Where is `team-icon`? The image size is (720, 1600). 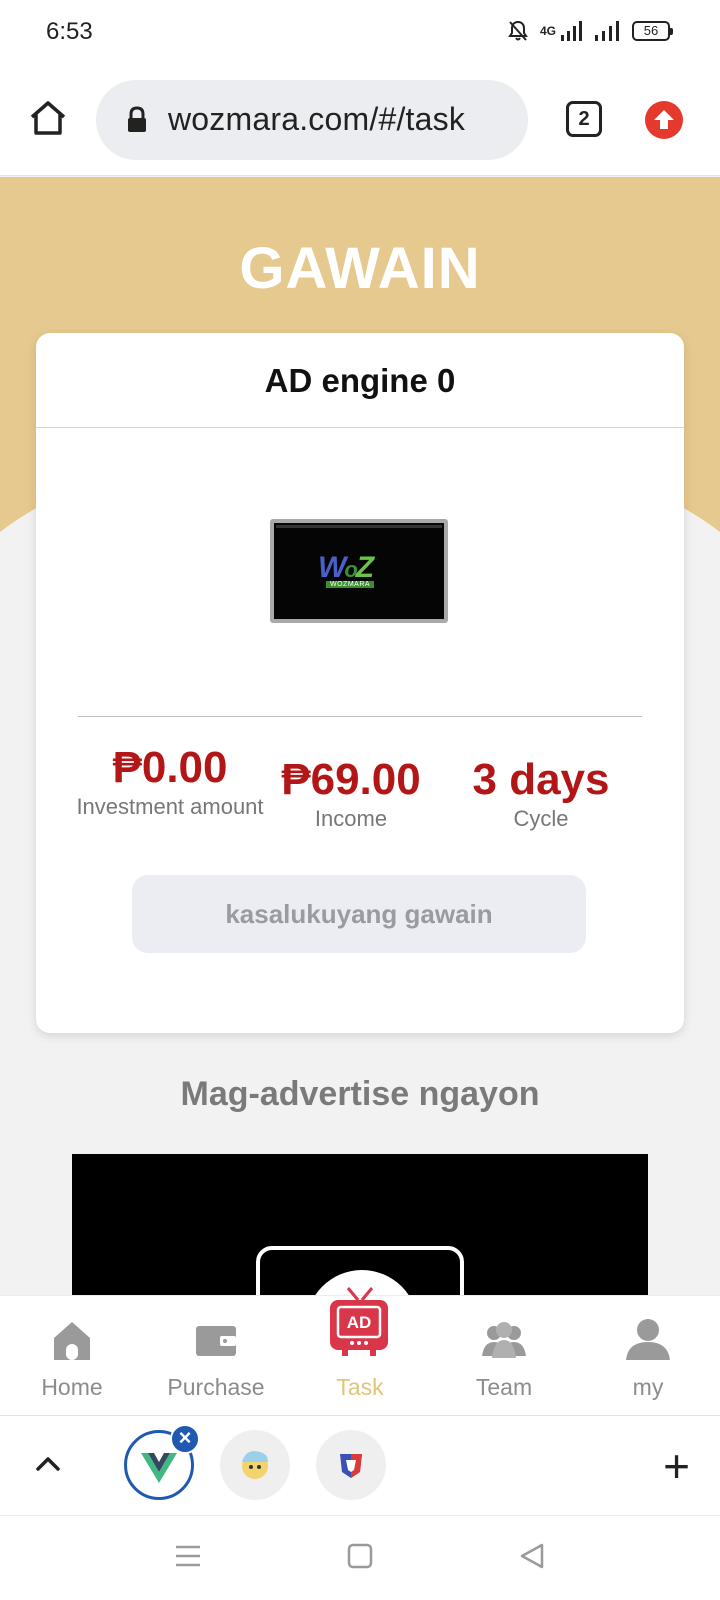 team-icon is located at coordinates (504, 1340).